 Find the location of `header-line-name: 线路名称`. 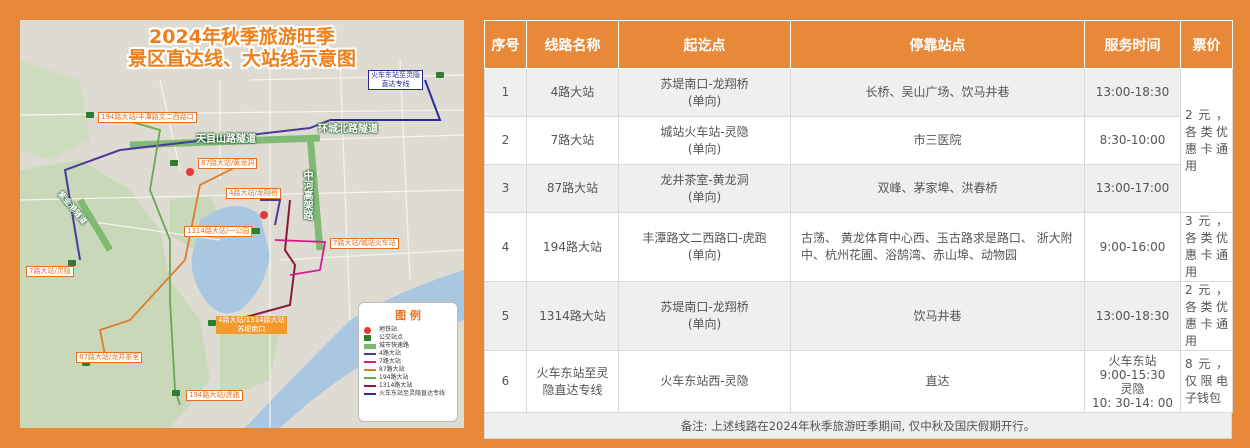

header-line-name: 线路名称 is located at coordinates (572, 44).